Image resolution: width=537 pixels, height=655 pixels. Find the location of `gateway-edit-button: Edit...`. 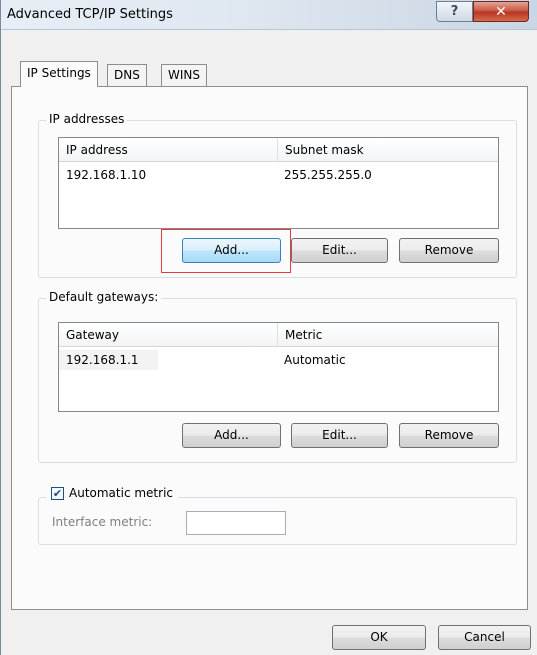

gateway-edit-button: Edit... is located at coordinates (339, 435).